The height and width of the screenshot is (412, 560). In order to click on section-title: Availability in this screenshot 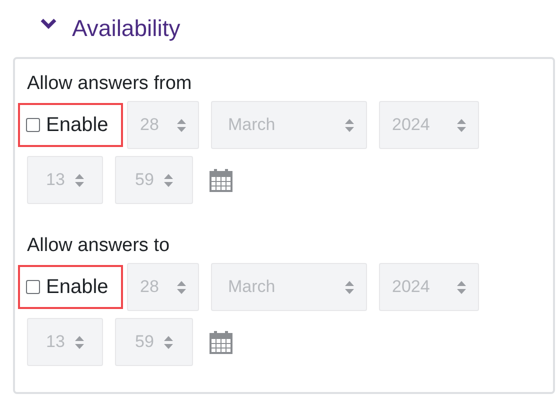, I will do `click(126, 28)`.